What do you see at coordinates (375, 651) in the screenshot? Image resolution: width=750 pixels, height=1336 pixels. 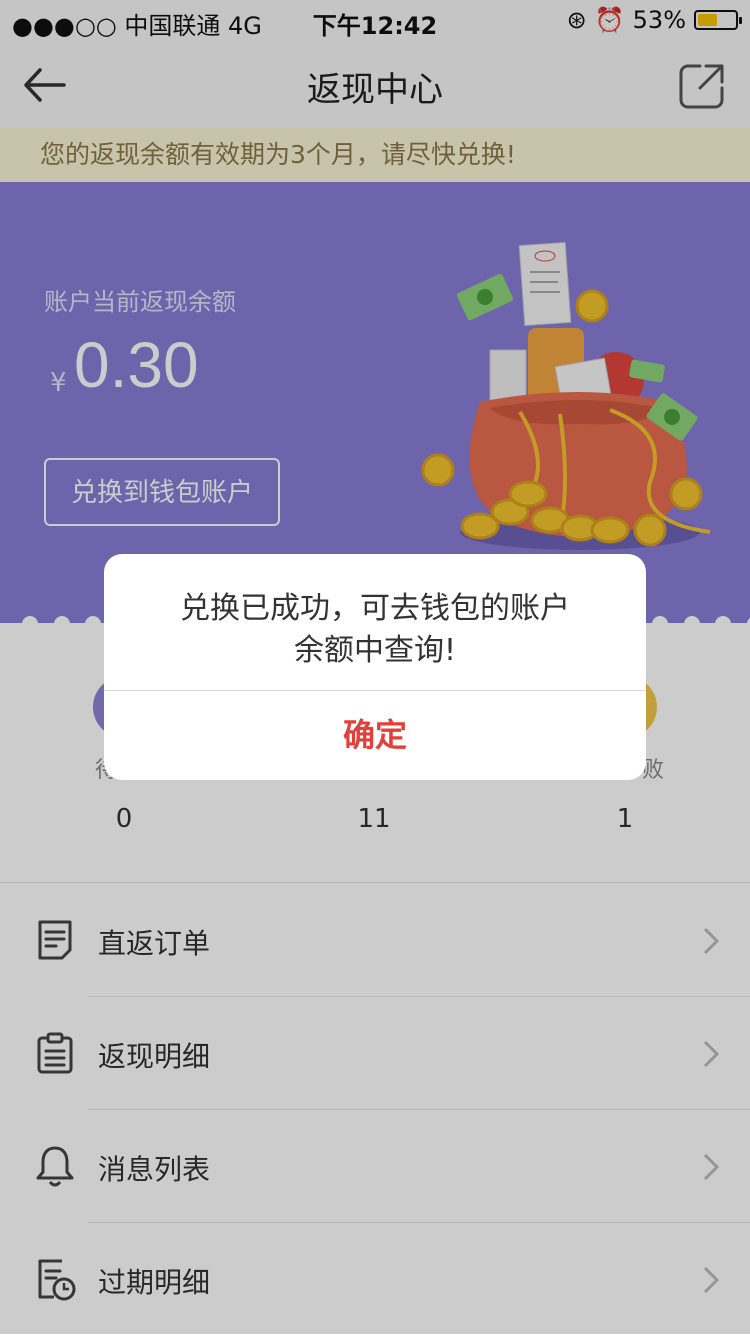 I see `dialog-message-line2: 余额中查询!` at bounding box center [375, 651].